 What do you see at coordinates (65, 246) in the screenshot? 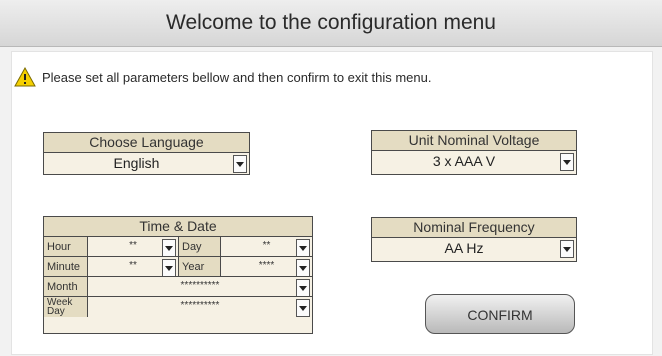
I see `hour-label: Hour` at bounding box center [65, 246].